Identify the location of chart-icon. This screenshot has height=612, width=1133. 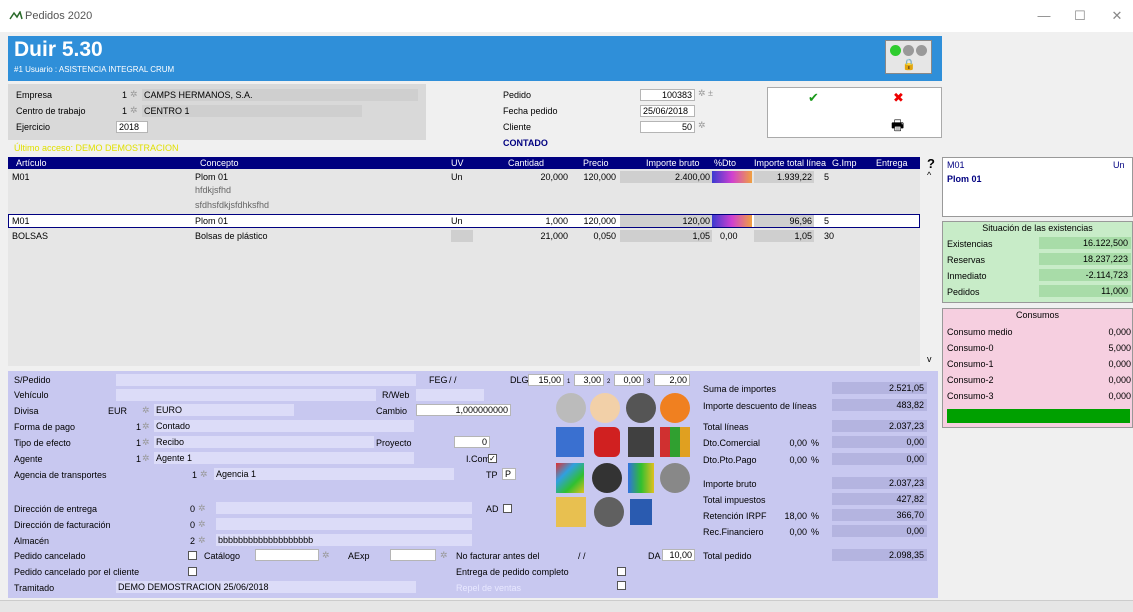
(641, 478).